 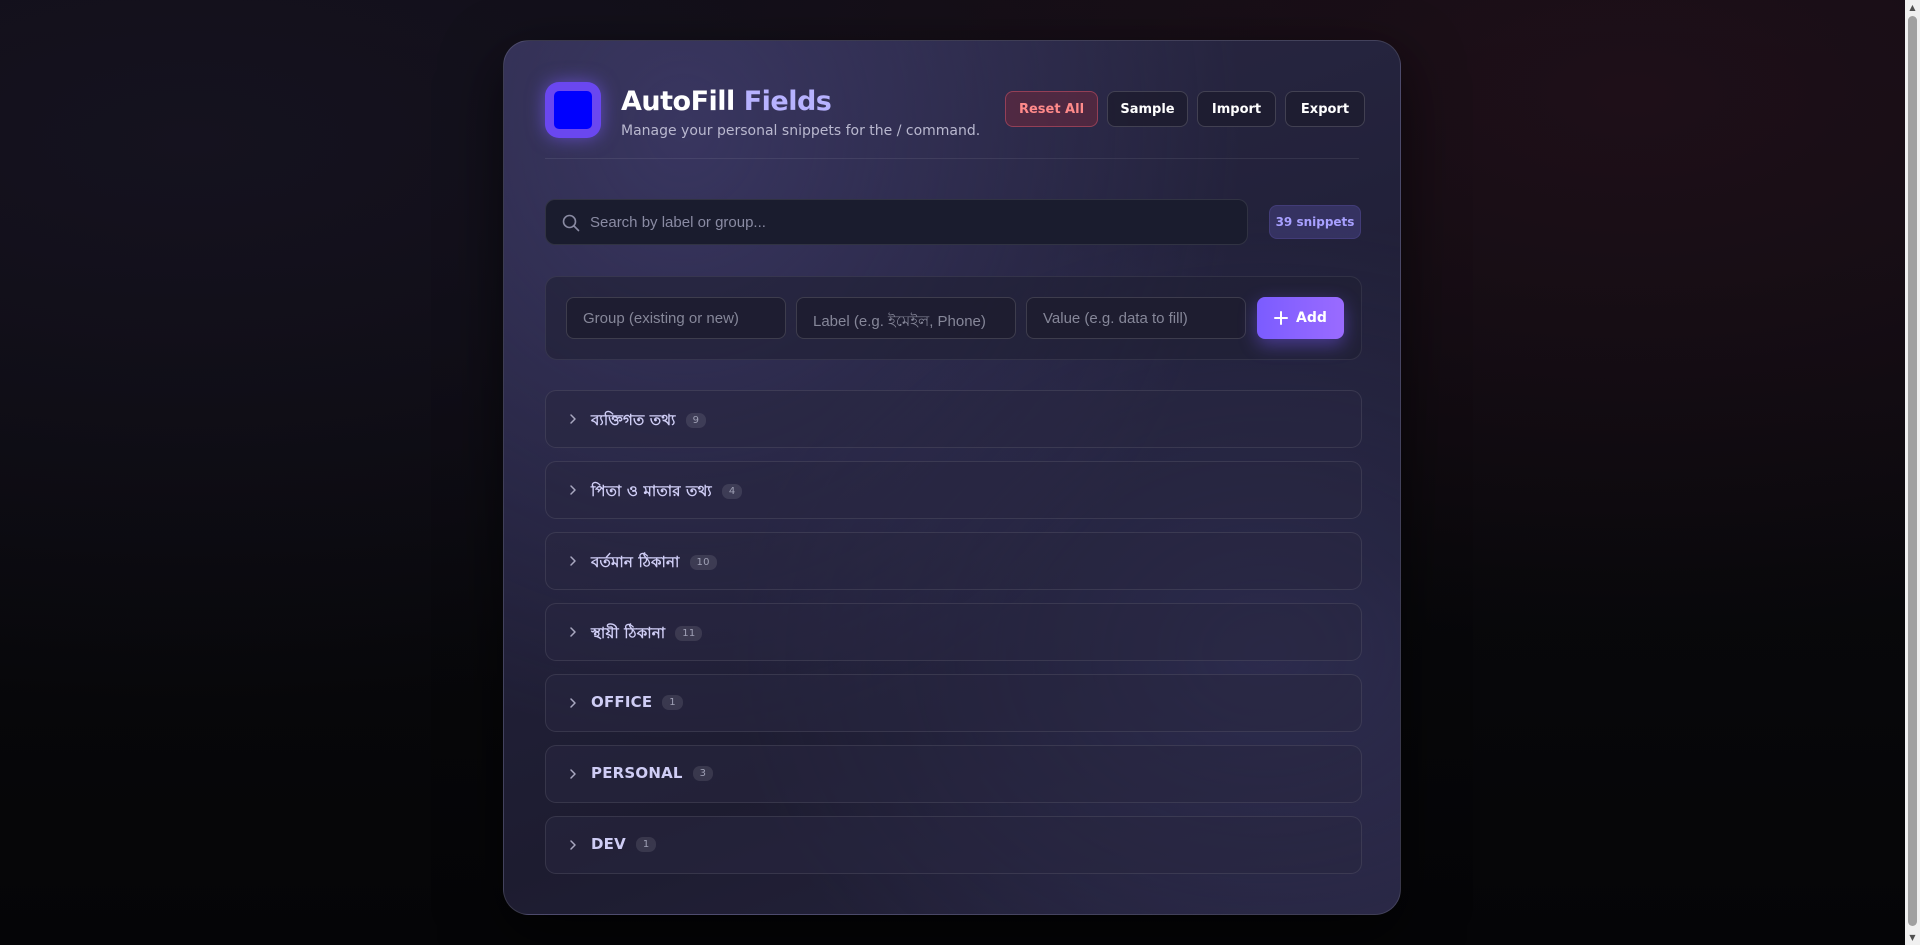 What do you see at coordinates (1912, 7) in the screenshot?
I see `scroll-up-arrow-icon: ▲` at bounding box center [1912, 7].